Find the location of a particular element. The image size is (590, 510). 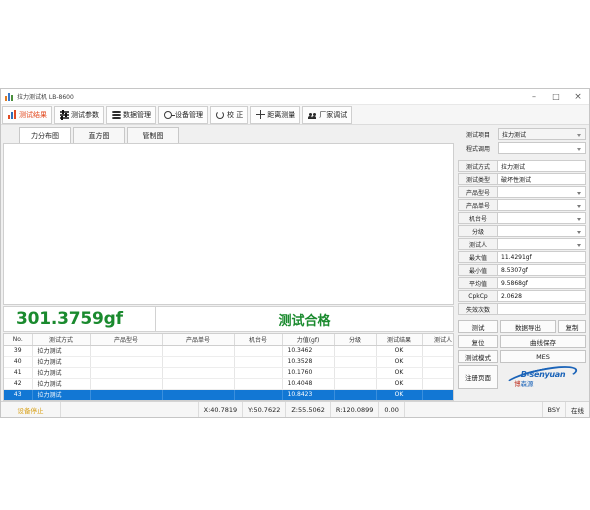

tab-force-distribution: 力分布图 is located at coordinates (45, 135).